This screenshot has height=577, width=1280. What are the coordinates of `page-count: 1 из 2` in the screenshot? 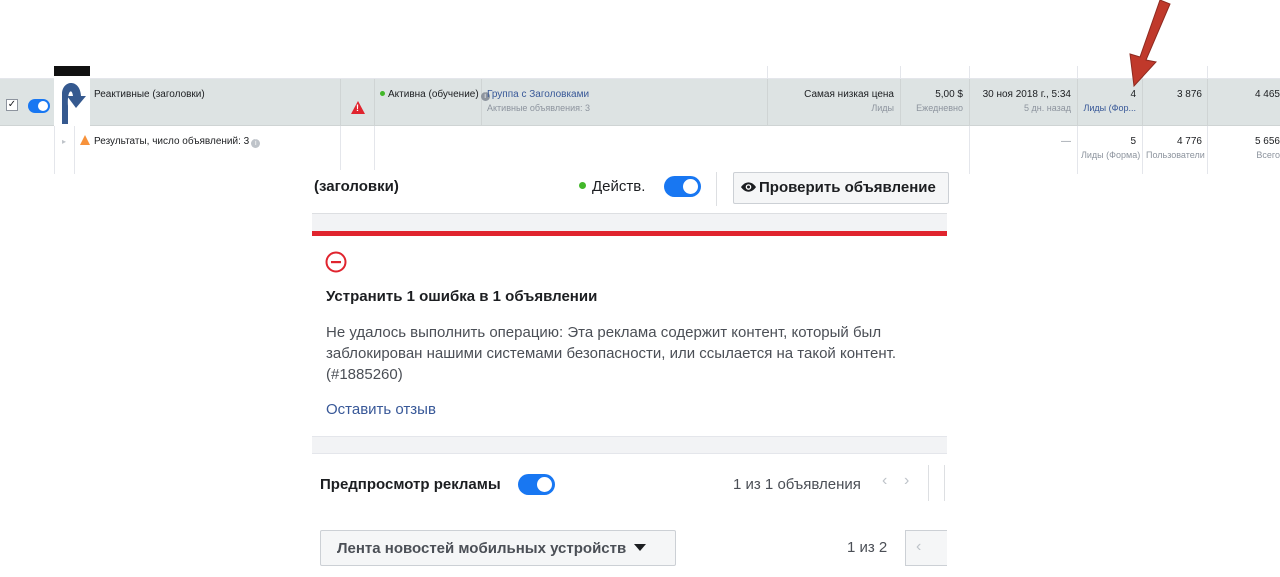 It's located at (867, 547).